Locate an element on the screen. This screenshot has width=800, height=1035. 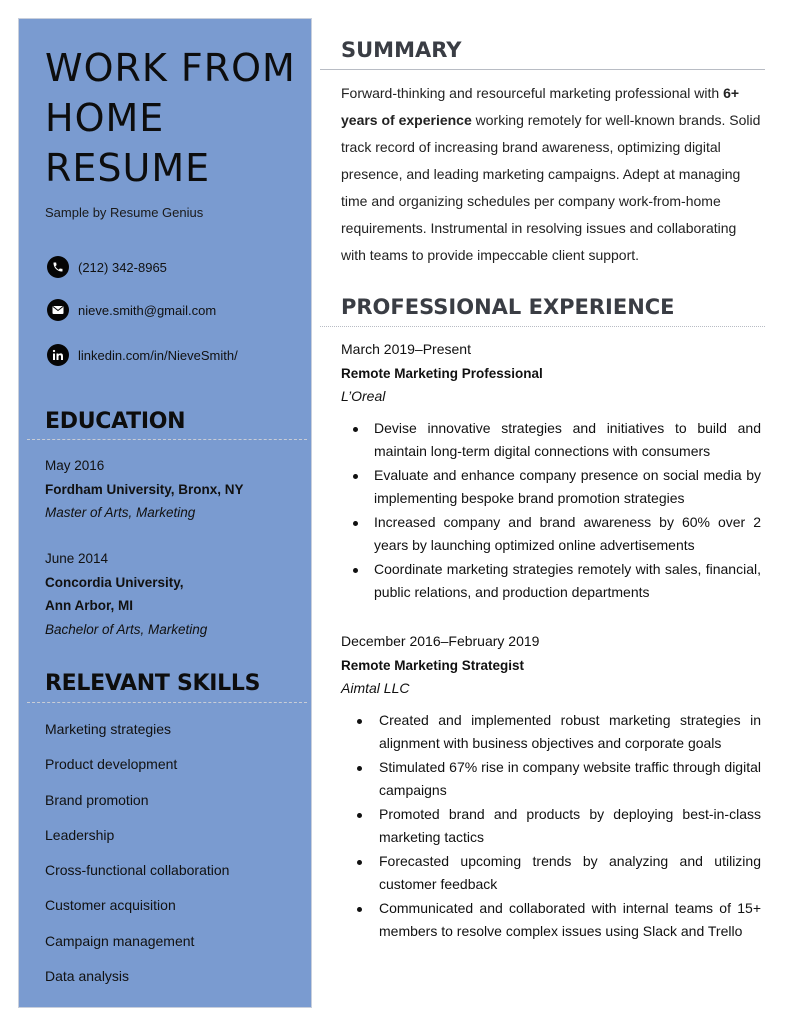
job-dates: December 2016–February 2019 is located at coordinates (440, 641).